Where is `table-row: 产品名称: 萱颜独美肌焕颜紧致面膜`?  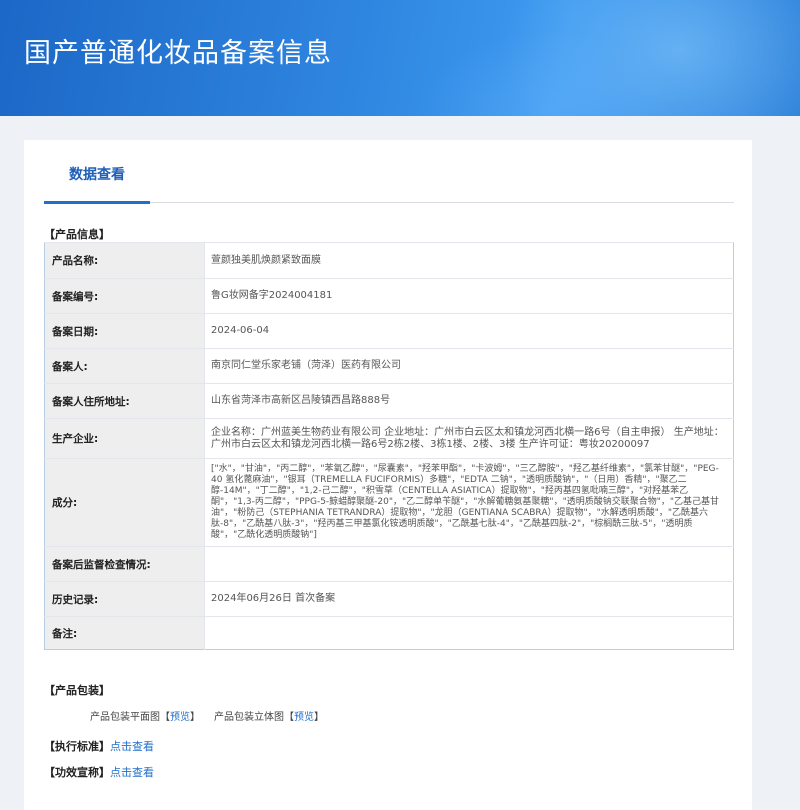
table-row: 产品名称: 萱颜独美肌焕颜紧致面膜 is located at coordinates (389, 260).